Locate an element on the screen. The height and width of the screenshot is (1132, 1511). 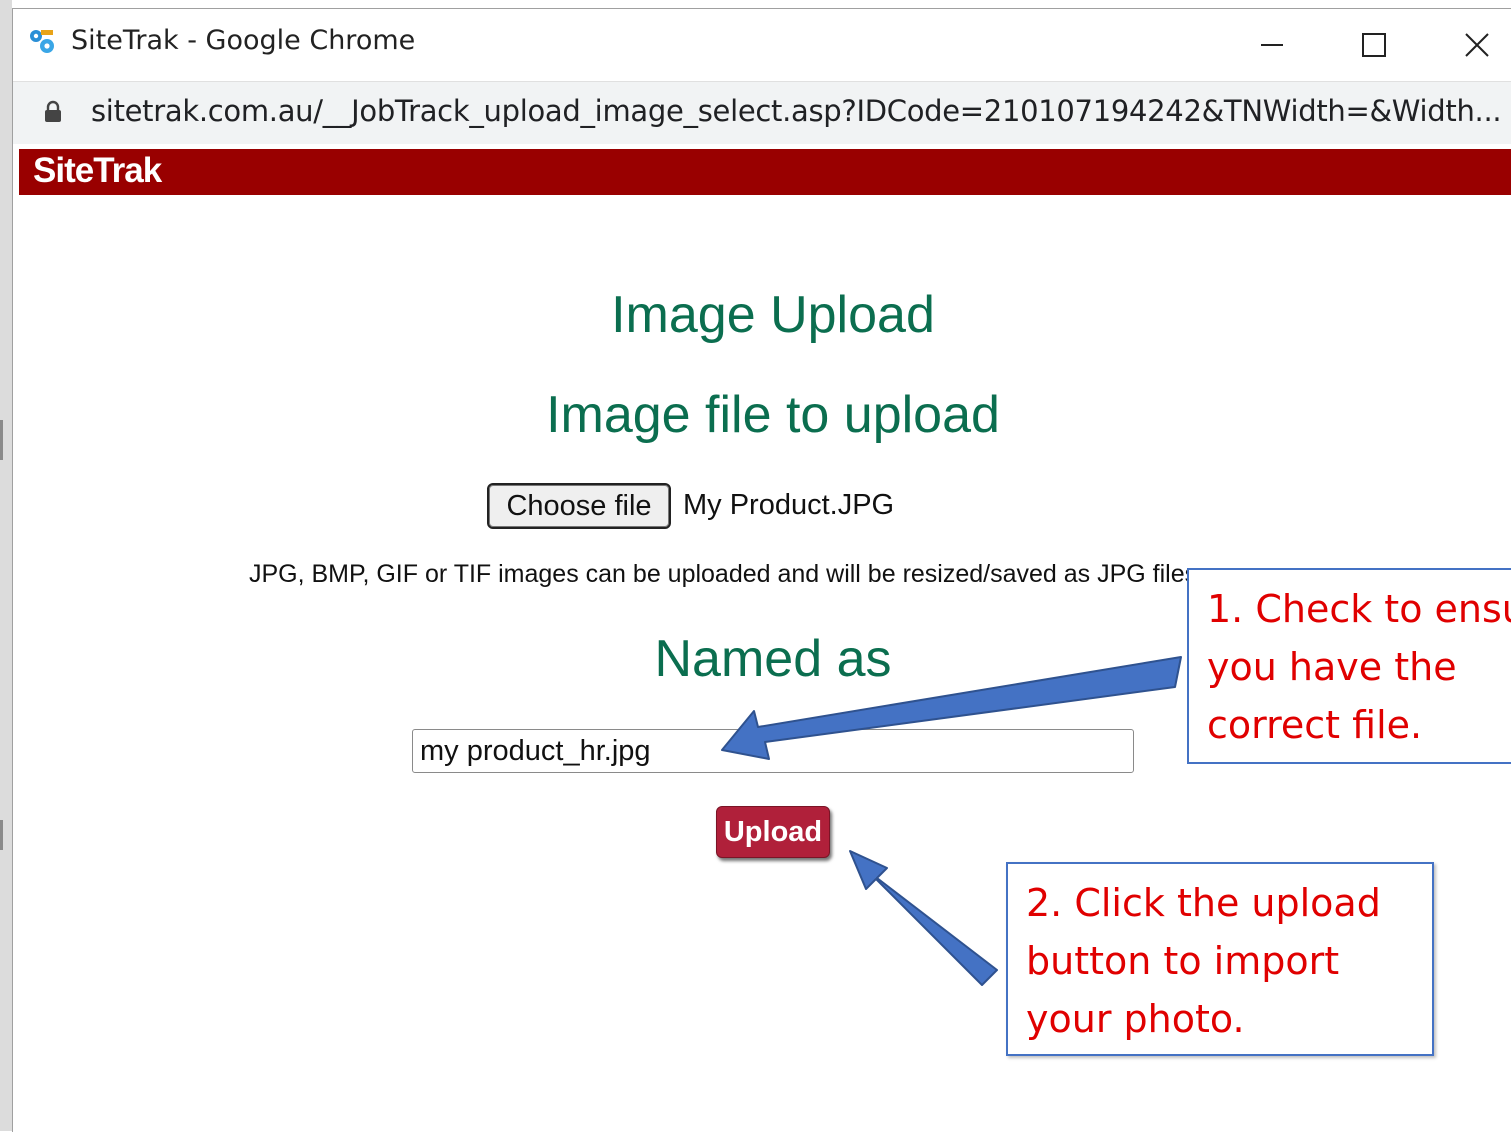
annotation-arrows is located at coordinates (951, 821).